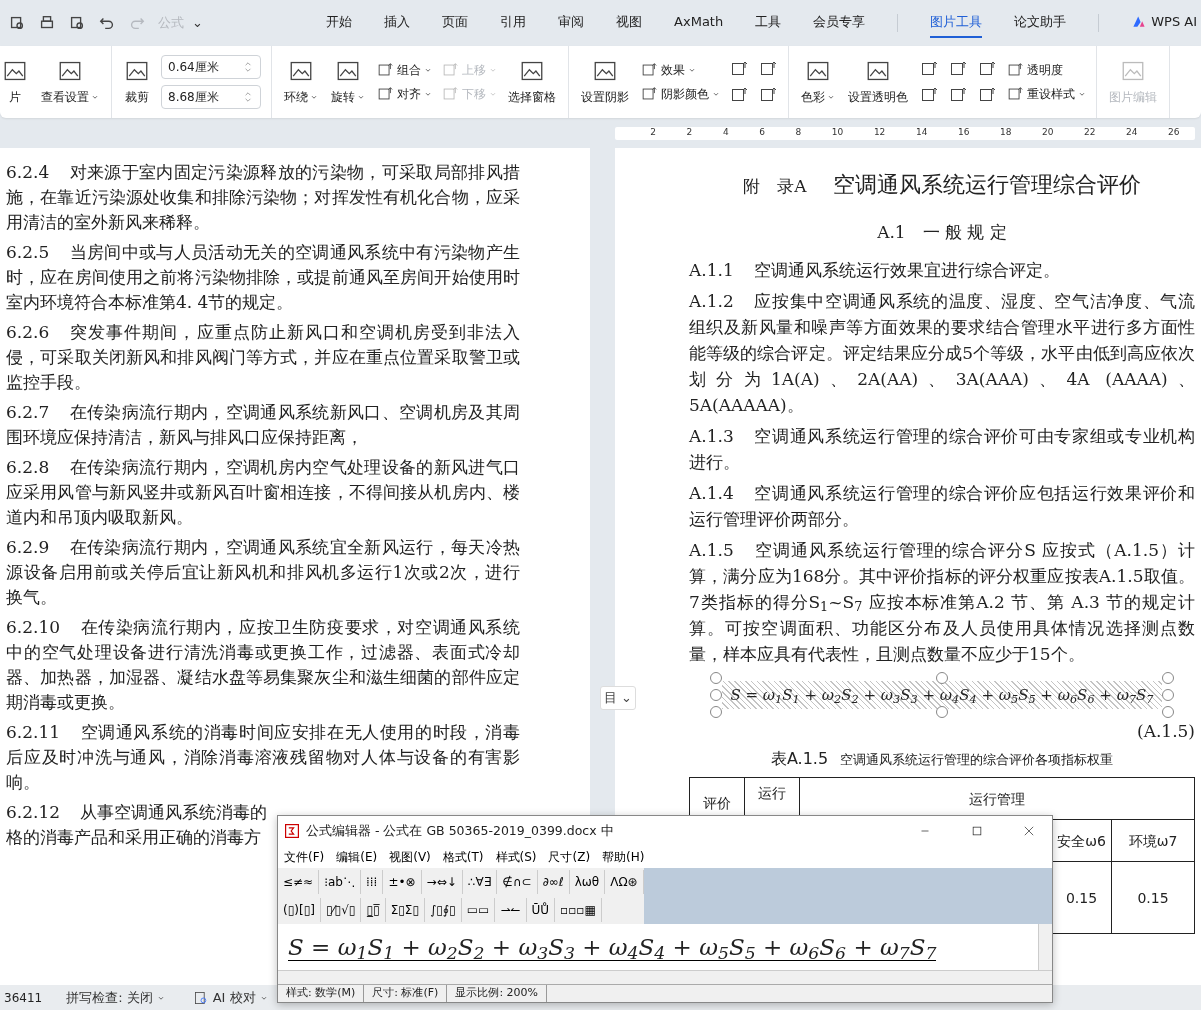 Image resolution: width=1201 pixels, height=1010 pixels. Describe the element at coordinates (137, 82) in the screenshot. I see `ribbon-button: 裁剪` at that location.